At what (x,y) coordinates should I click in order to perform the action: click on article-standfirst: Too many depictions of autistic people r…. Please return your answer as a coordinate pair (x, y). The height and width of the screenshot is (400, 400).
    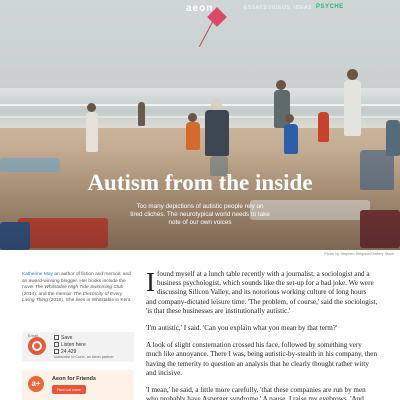
    Looking at the image, I should click on (200, 214).